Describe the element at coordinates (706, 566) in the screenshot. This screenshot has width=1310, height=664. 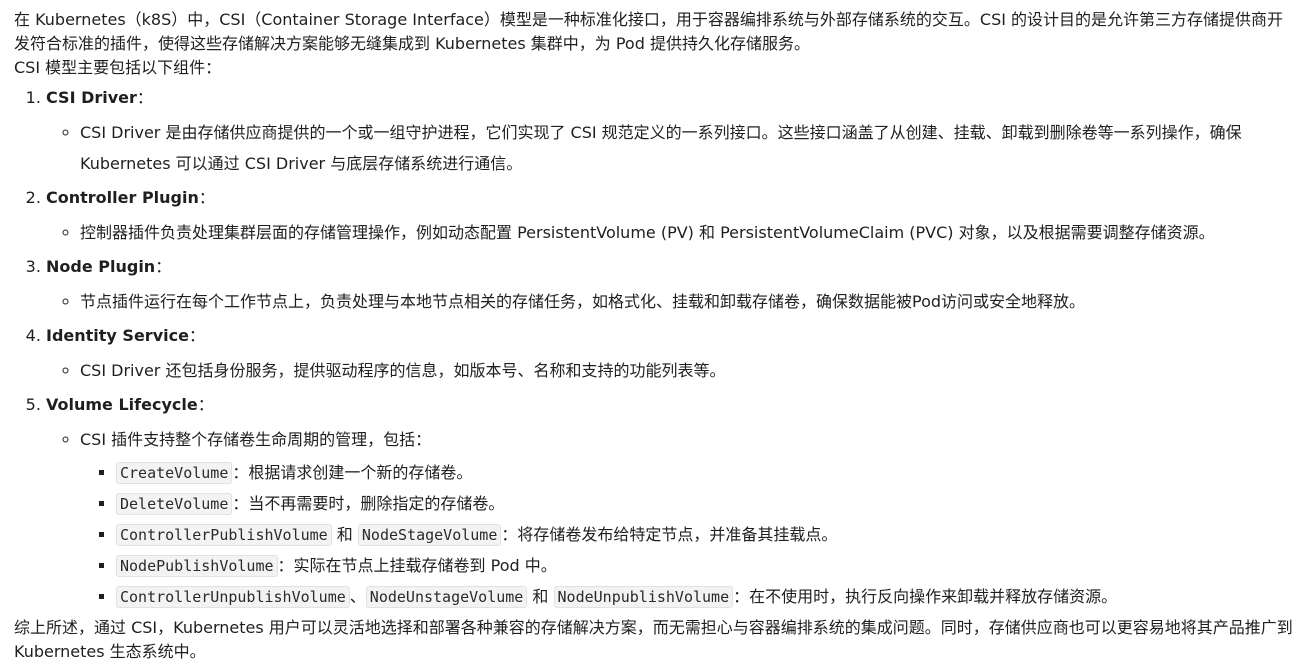
I see `operation-item: NodePublishVolume：实际在节点上挂载存储卷到 Pod 中。` at that location.